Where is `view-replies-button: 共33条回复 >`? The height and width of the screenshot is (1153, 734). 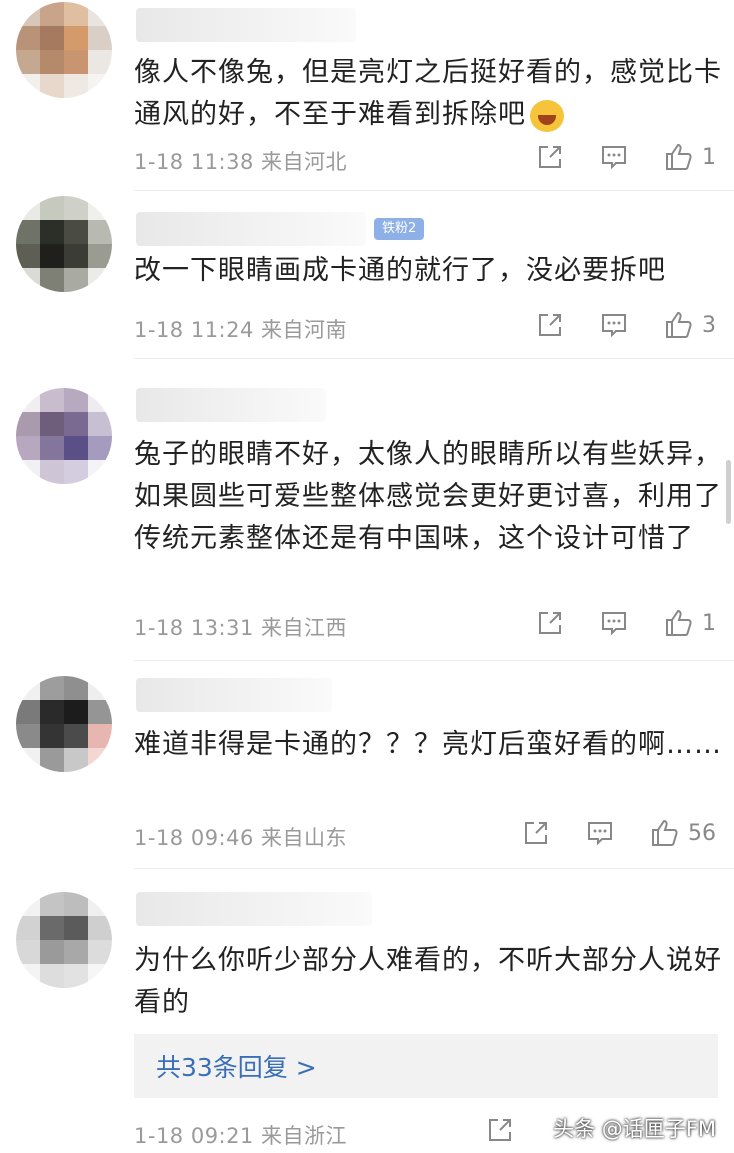 view-replies-button: 共33条回复 > is located at coordinates (426, 1066).